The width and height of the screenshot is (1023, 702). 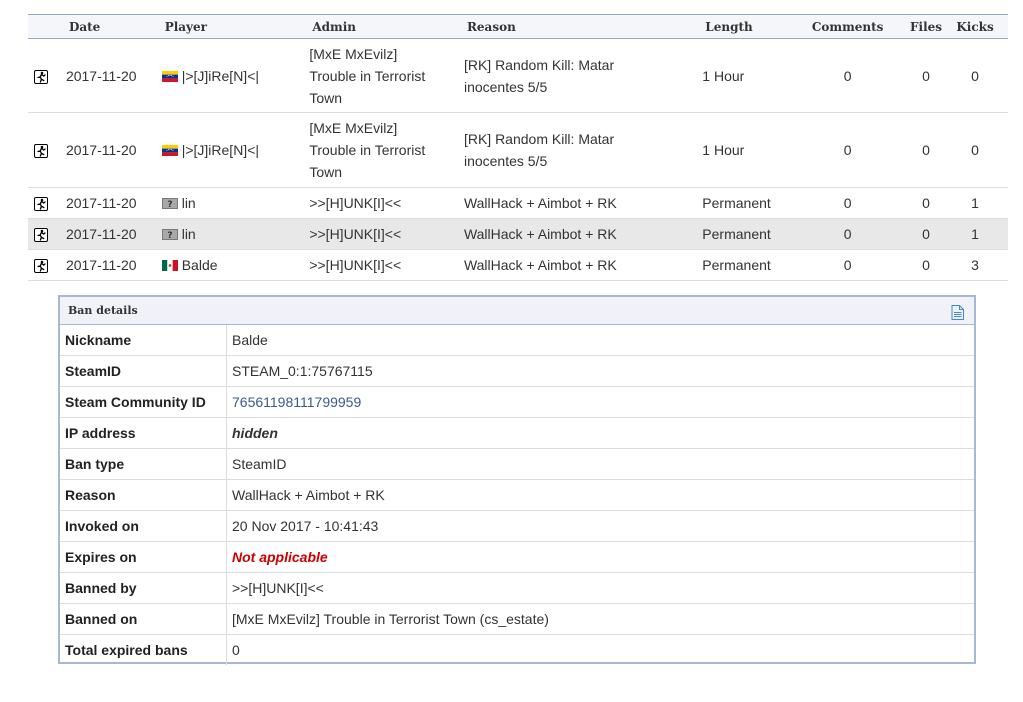 I want to click on detail-value-banned-by: >>[H]UNK[I]<<, so click(x=600, y=588).